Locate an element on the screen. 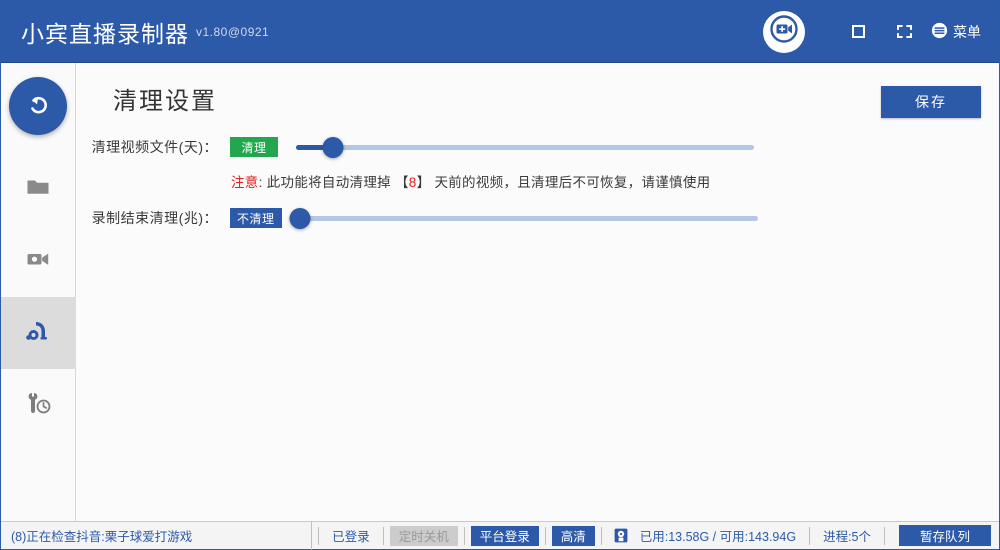  sidebar-item-back is located at coordinates (38, 106).